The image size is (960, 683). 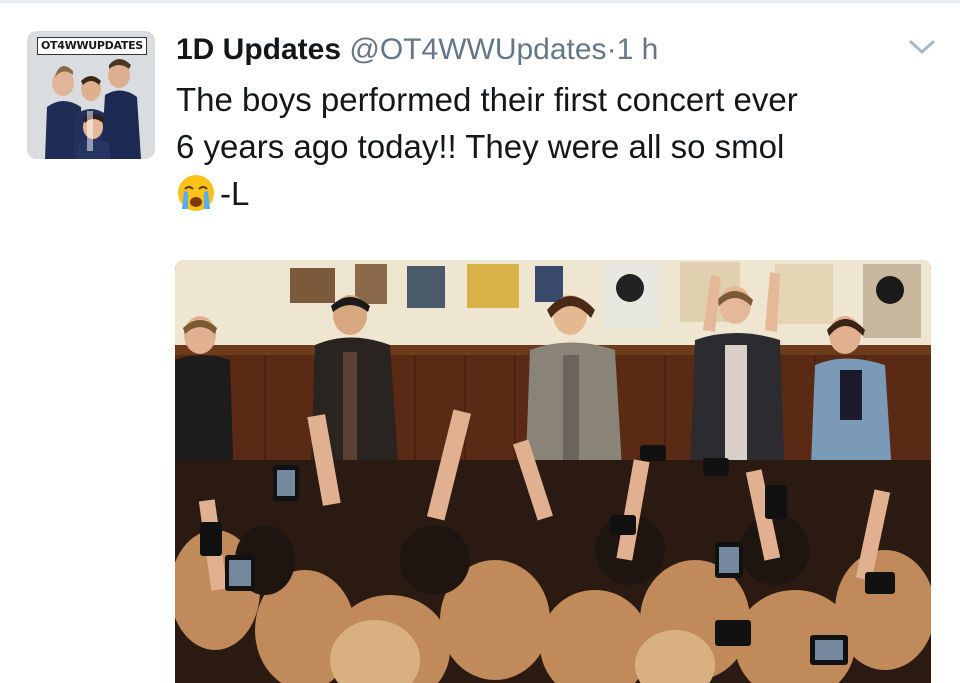 I want to click on user-handle: @OT4WWUpdates, so click(x=477, y=49).